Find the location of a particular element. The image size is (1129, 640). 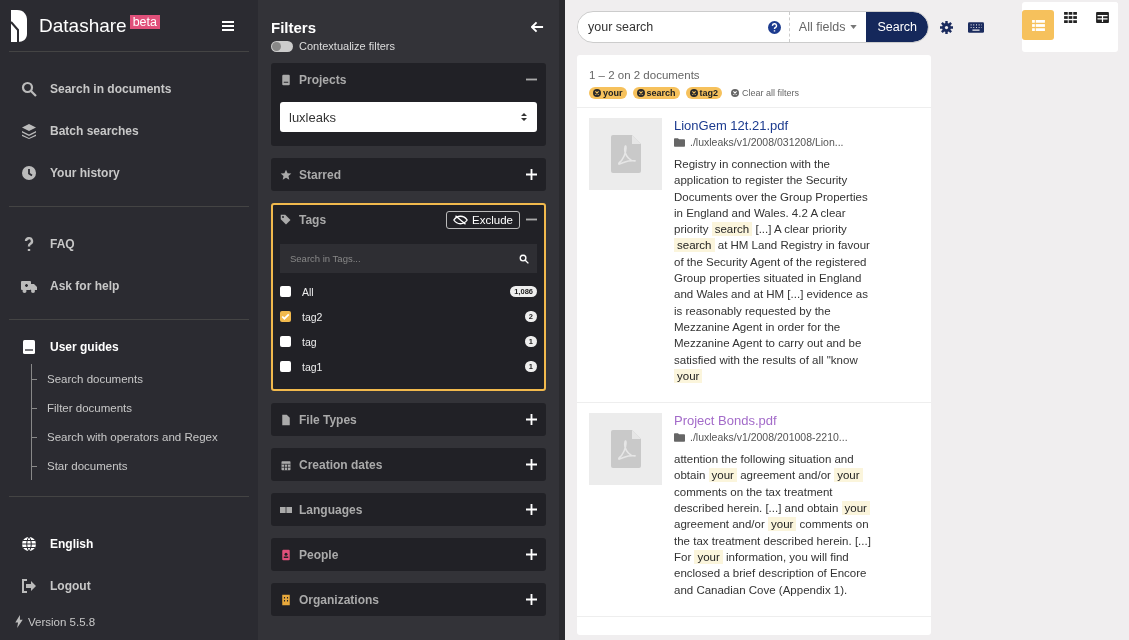

caret-icon is located at coordinates (854, 27).